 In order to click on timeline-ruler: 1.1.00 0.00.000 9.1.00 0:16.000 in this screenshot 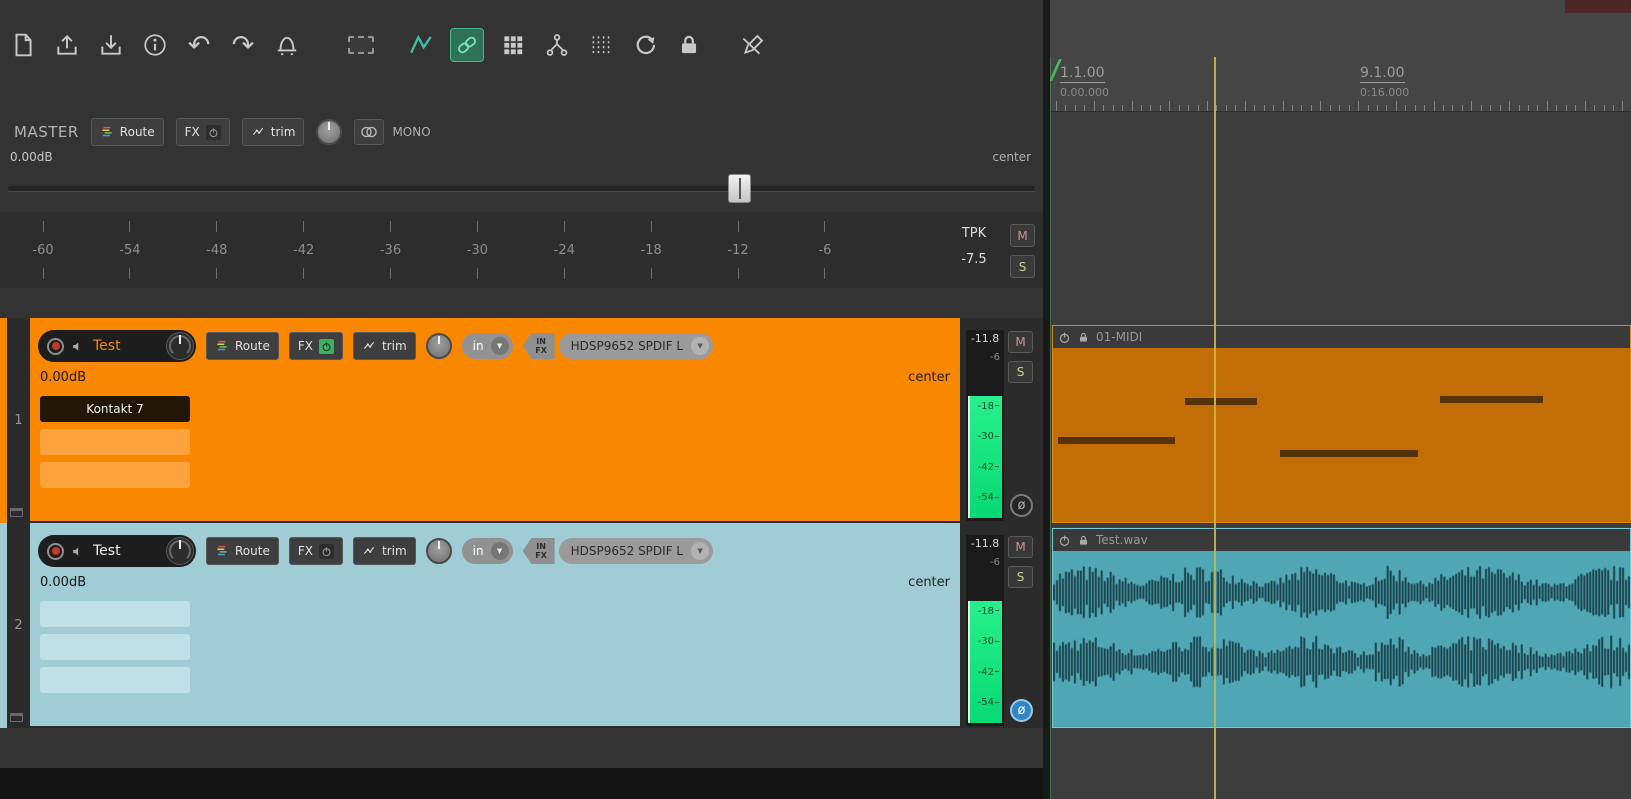, I will do `click(1340, 84)`.